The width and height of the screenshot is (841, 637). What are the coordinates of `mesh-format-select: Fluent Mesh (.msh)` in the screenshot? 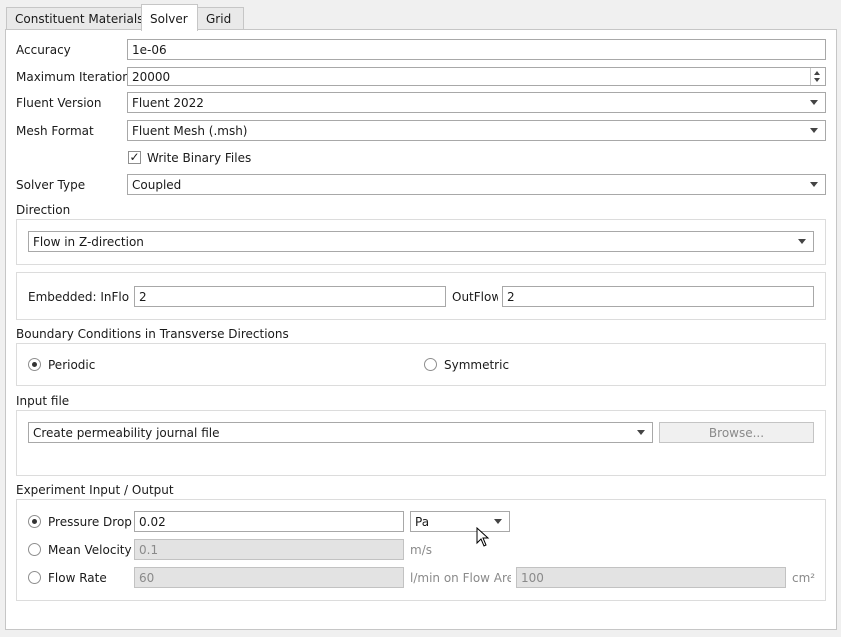 It's located at (476, 130).